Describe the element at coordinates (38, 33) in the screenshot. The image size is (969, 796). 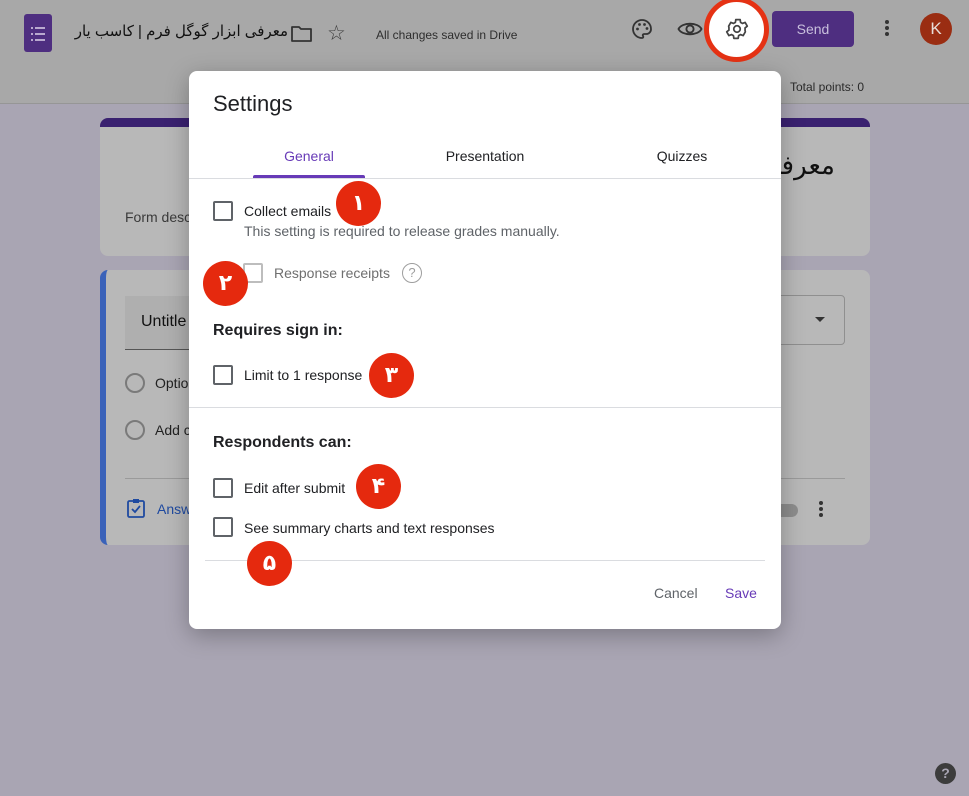
I see `forms-logo-icon` at that location.